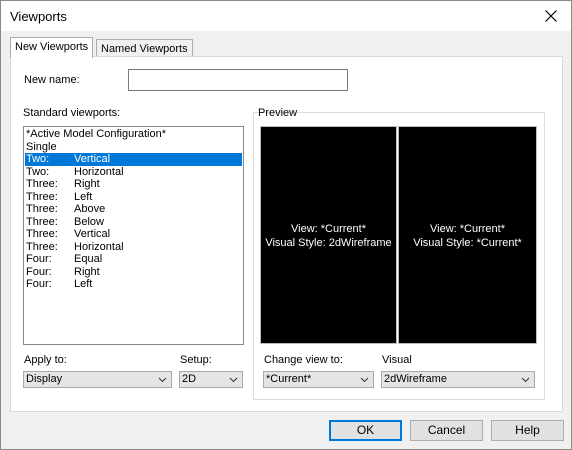 This screenshot has width=572, height=450. I want to click on list-item: Four: Left, so click(133, 284).